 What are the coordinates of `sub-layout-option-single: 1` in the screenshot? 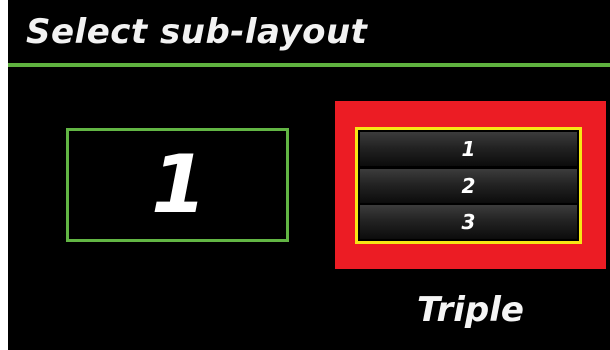 It's located at (177, 185).